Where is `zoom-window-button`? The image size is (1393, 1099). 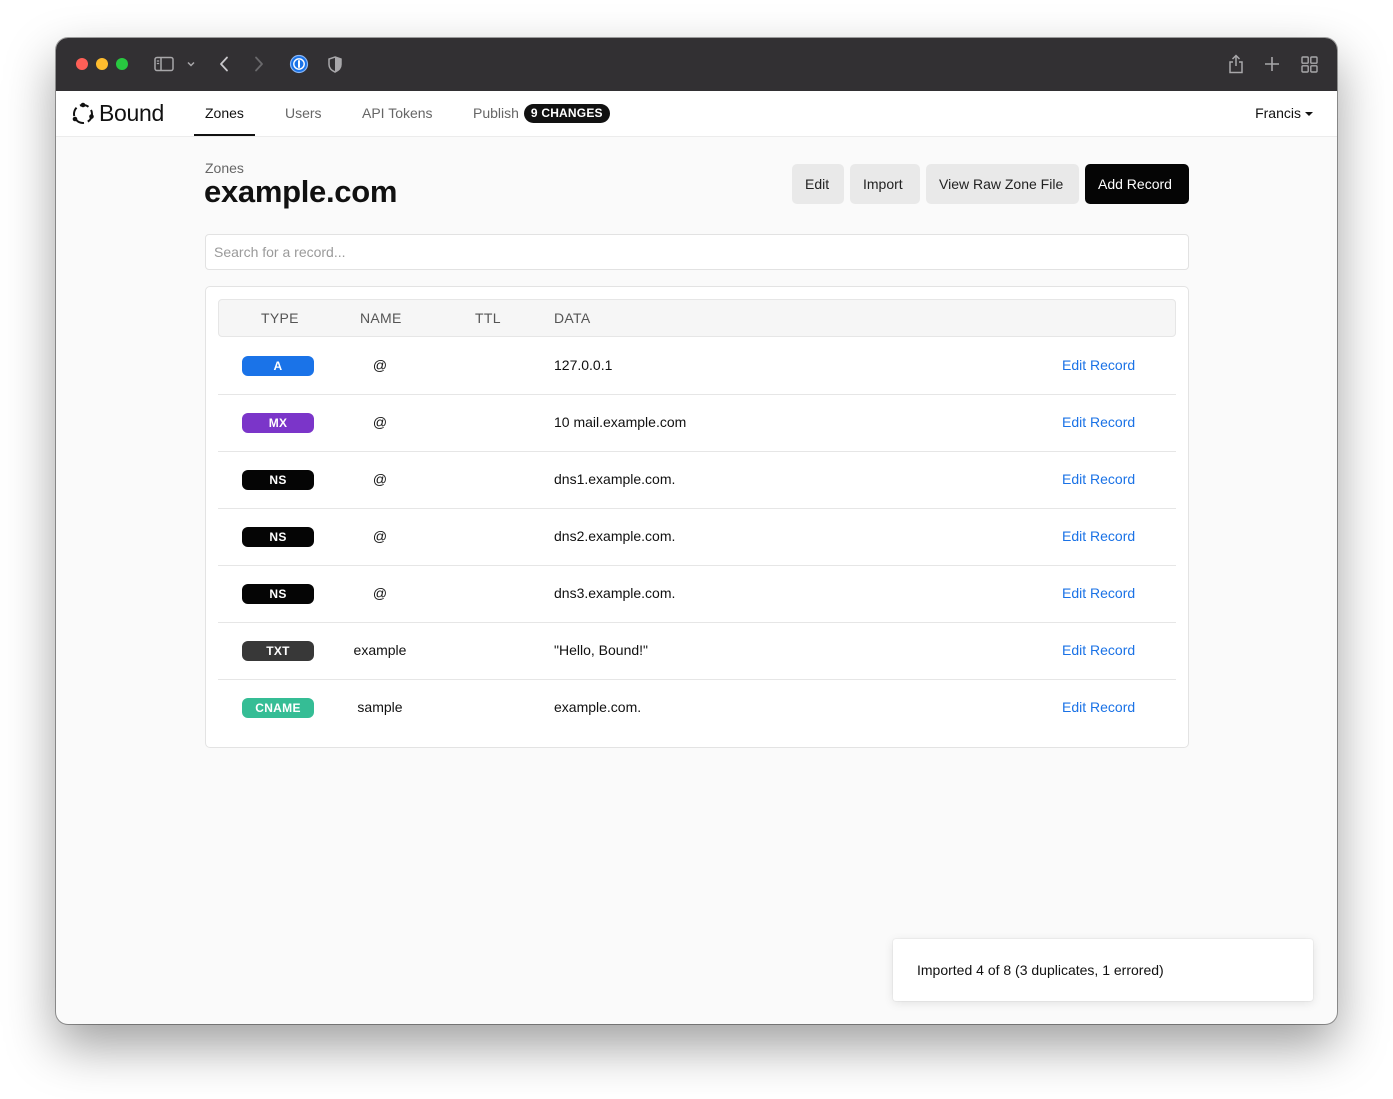 zoom-window-button is located at coordinates (122, 64).